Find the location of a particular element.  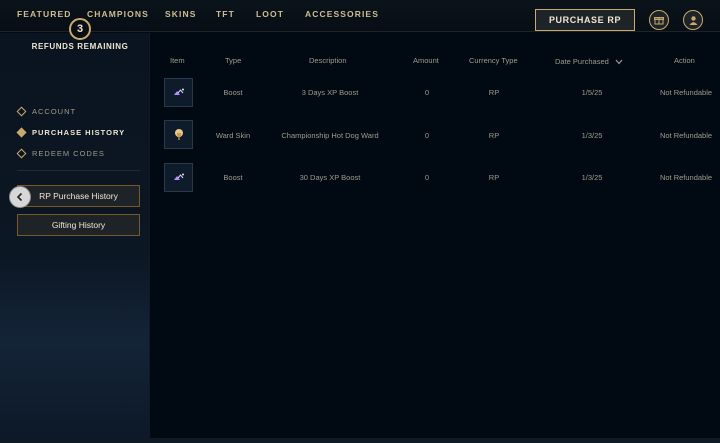

gift-button is located at coordinates (659, 20).